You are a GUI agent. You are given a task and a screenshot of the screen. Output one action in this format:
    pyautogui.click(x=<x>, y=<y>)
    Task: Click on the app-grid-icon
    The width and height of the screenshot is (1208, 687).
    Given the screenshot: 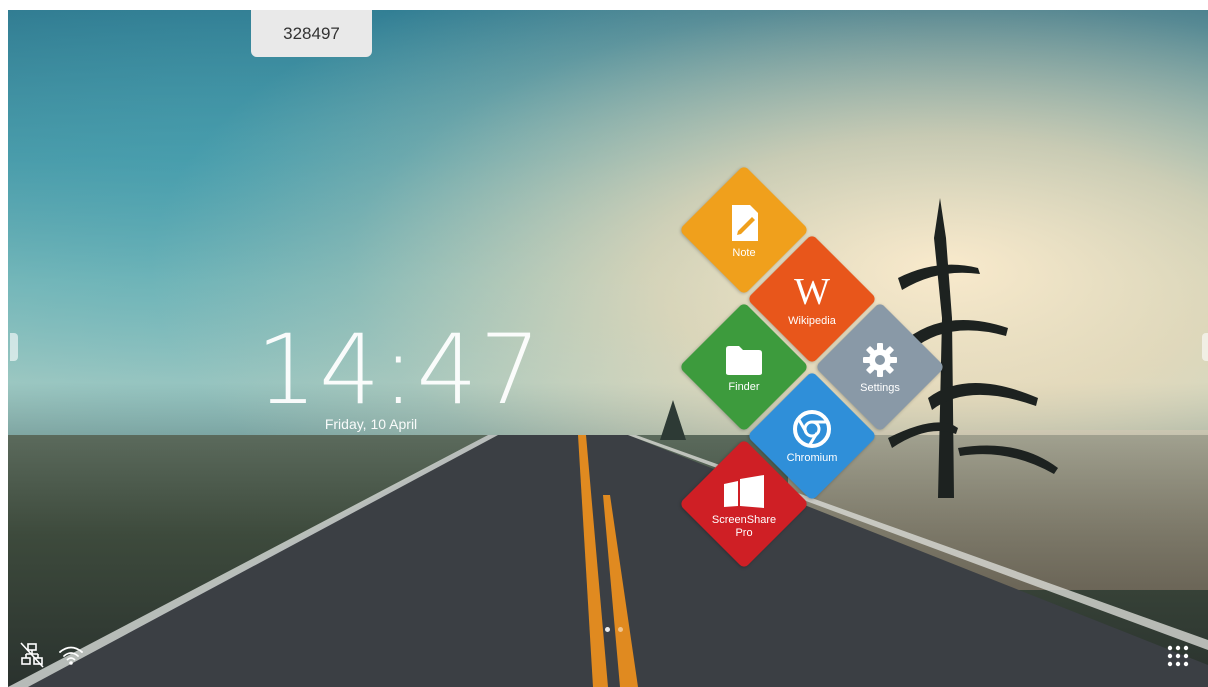 What is the action you would take?
    pyautogui.click(x=1178, y=656)
    